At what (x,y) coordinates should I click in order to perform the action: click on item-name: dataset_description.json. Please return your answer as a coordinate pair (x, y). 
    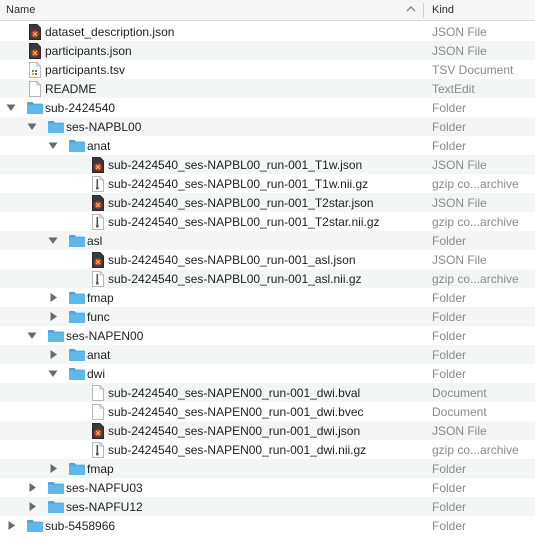
    Looking at the image, I should click on (110, 32).